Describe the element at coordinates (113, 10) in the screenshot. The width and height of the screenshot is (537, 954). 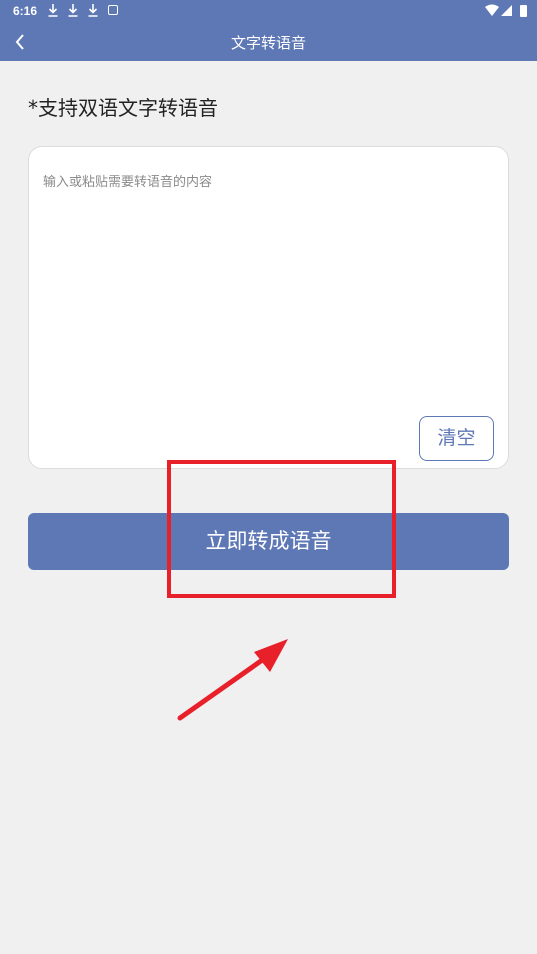
I see `app-notification-icon` at that location.